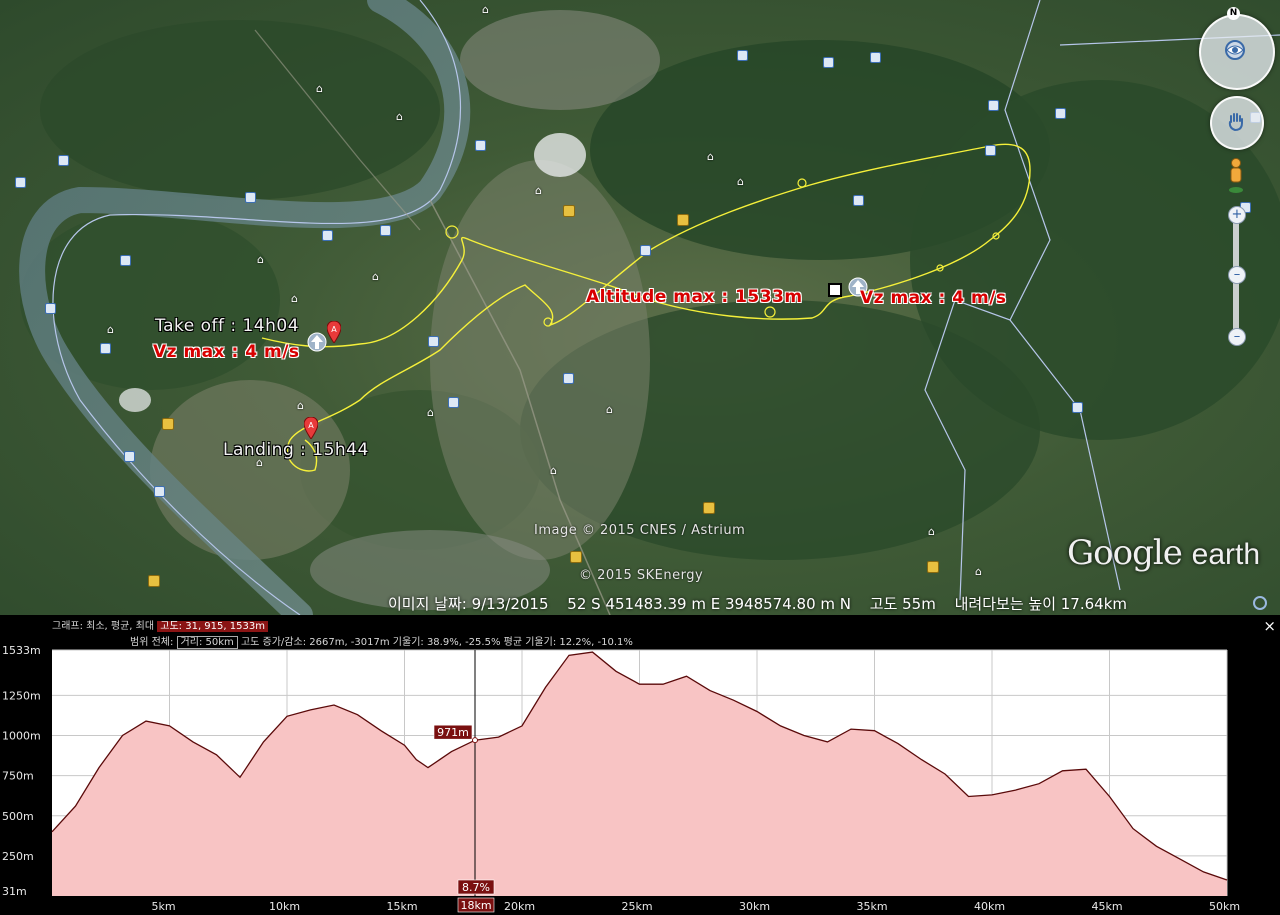  What do you see at coordinates (1226, 554) in the screenshot?
I see `logo-earth-text: earth` at bounding box center [1226, 554].